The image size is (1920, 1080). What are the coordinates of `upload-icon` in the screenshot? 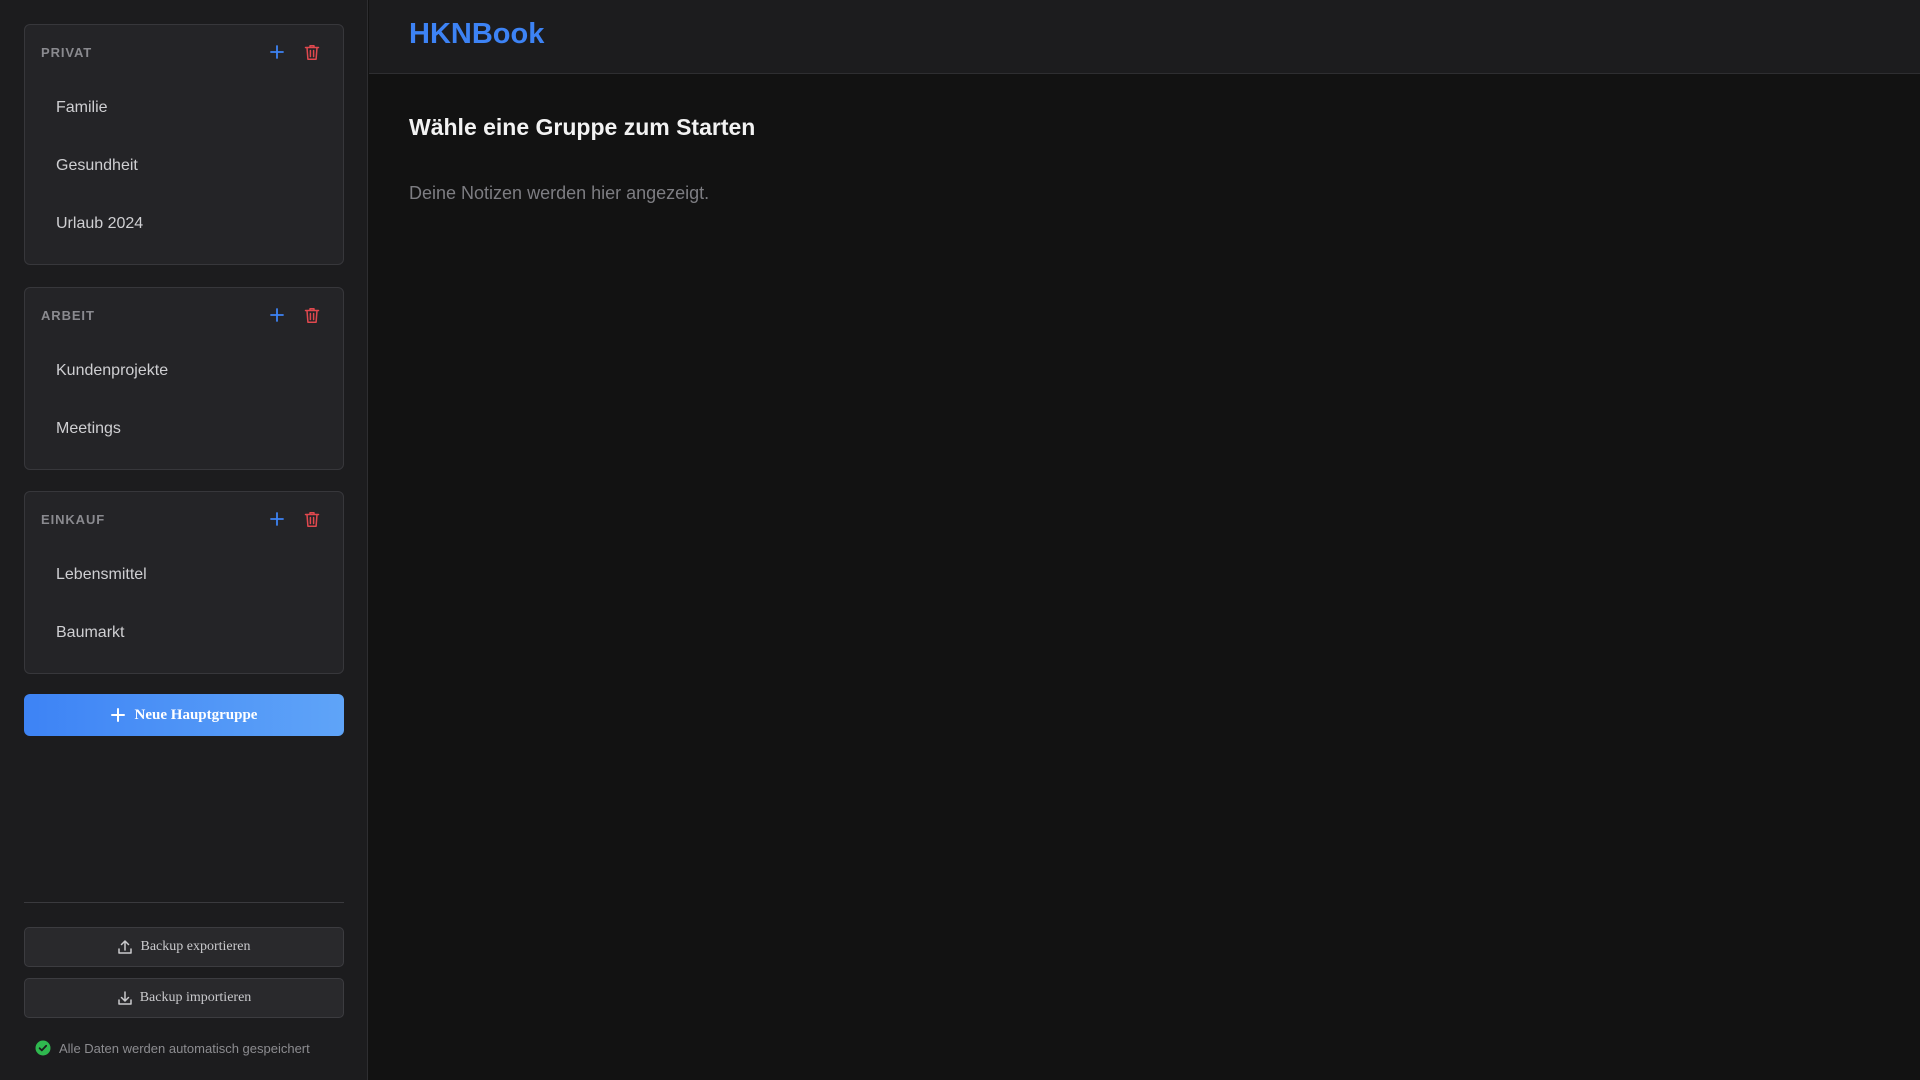 It's located at (125, 947).